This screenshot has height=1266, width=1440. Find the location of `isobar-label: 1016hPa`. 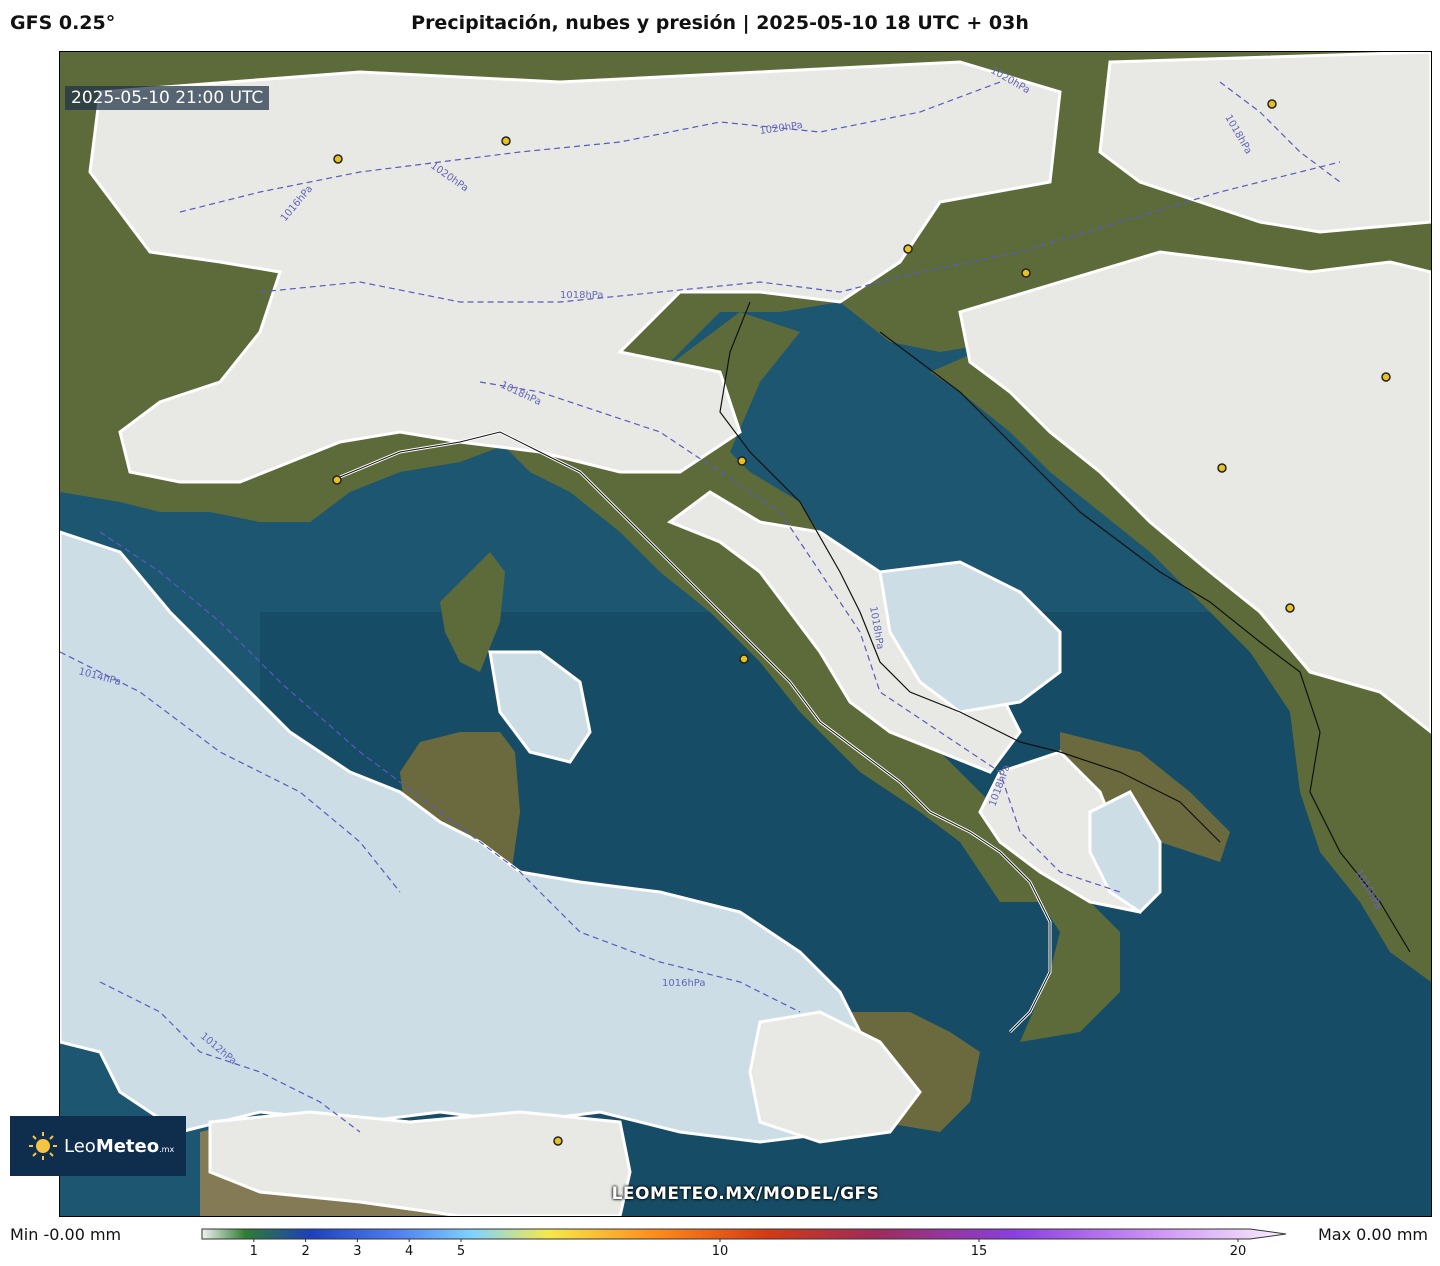

isobar-label: 1016hPa is located at coordinates (684, 983).